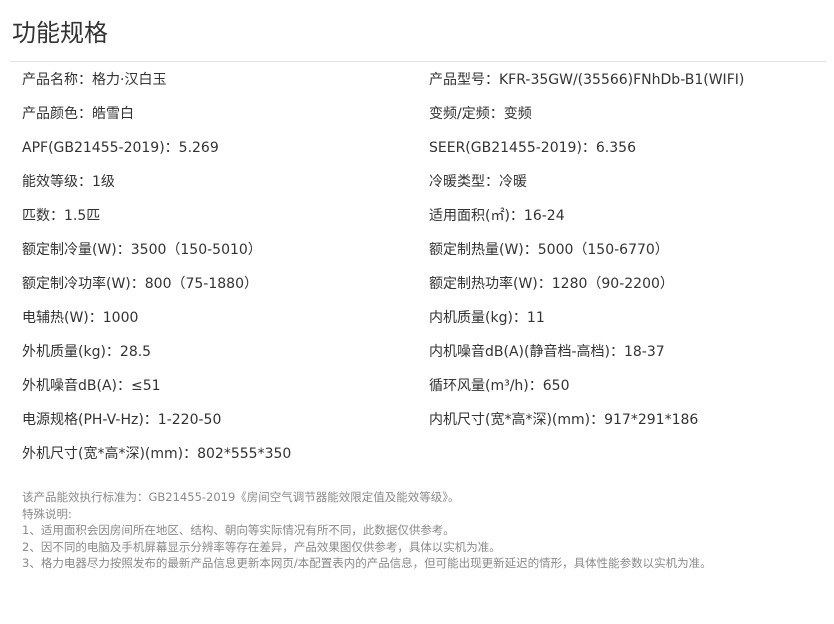  What do you see at coordinates (122, 420) in the screenshot?
I see `spec-power-supply: 电源规格(PH-V-Hz)：1-220-50` at bounding box center [122, 420].